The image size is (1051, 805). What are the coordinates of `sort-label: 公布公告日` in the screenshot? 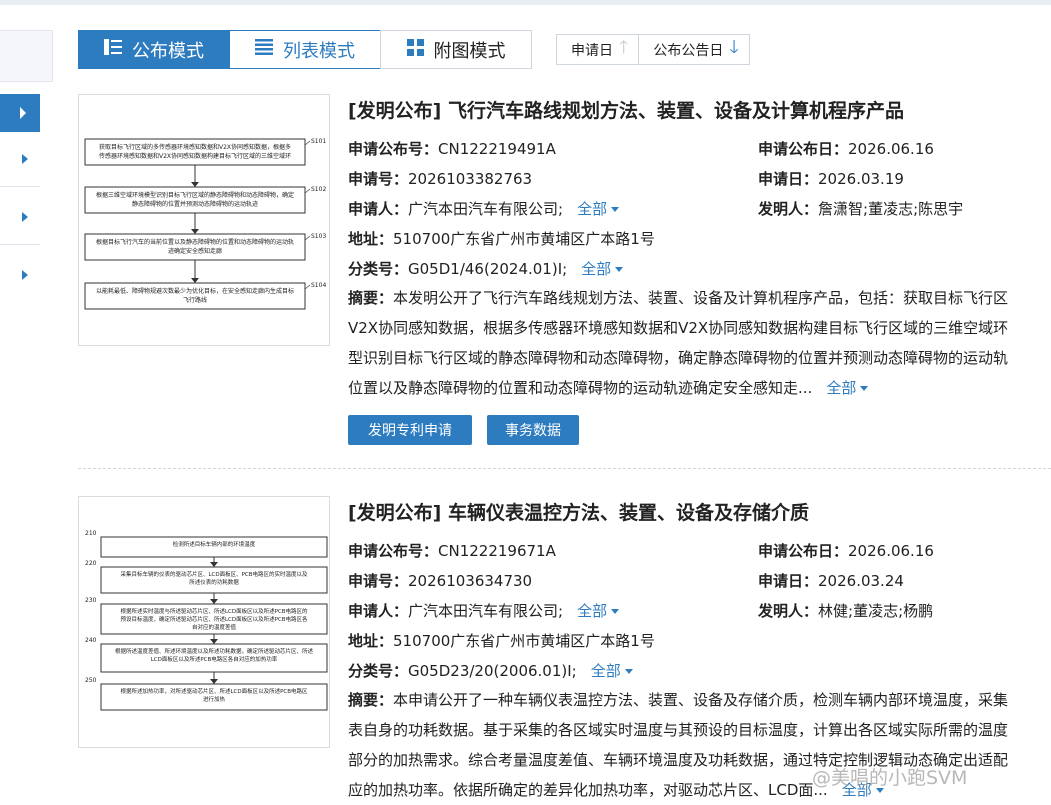 It's located at (688, 50).